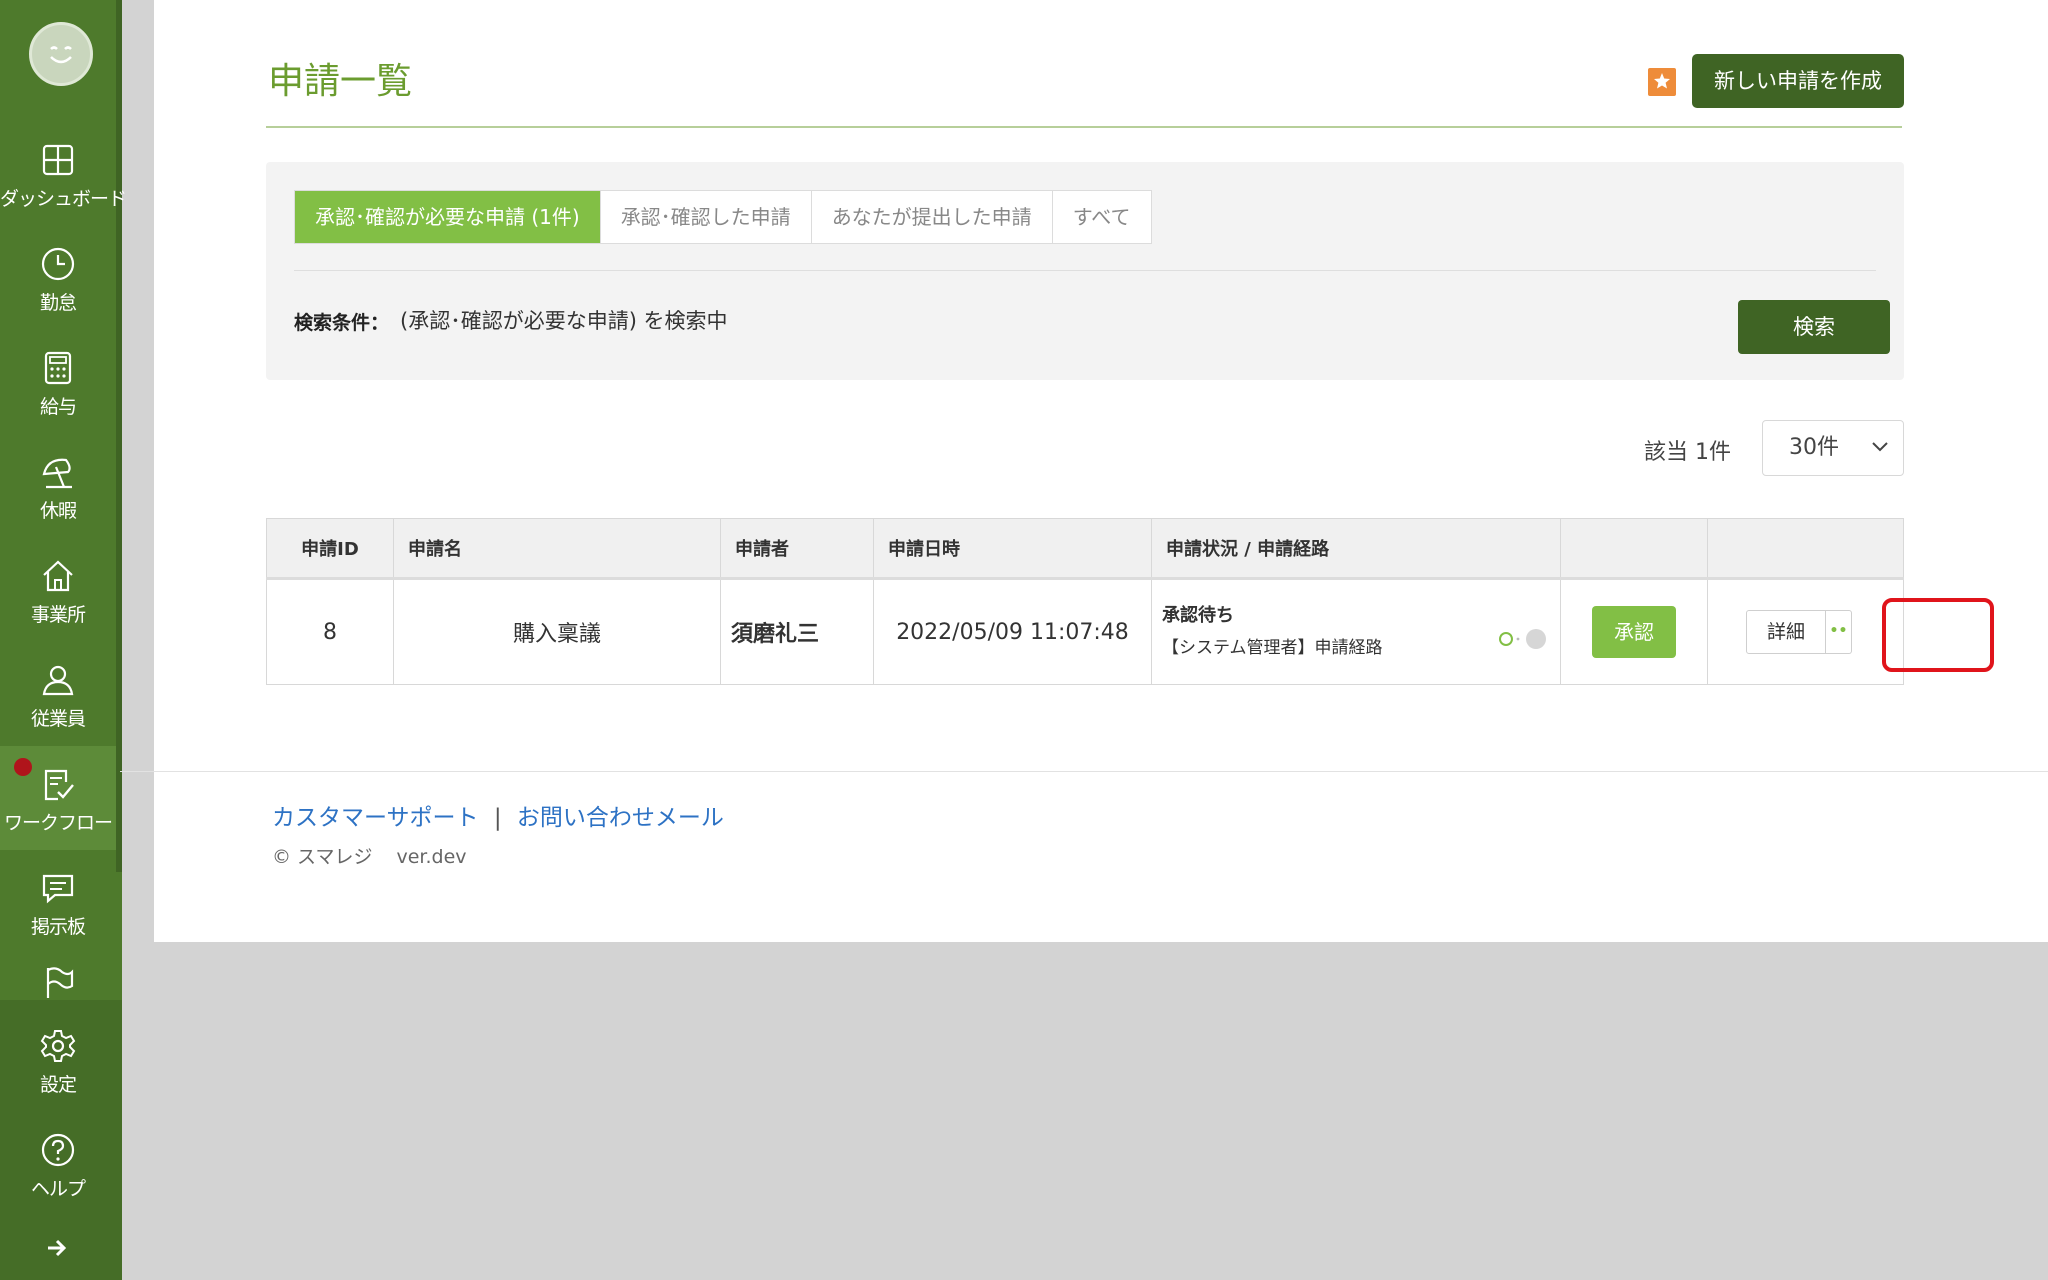 The image size is (2048, 1280). I want to click on cell-detail: 詳細 ••, so click(1805, 631).